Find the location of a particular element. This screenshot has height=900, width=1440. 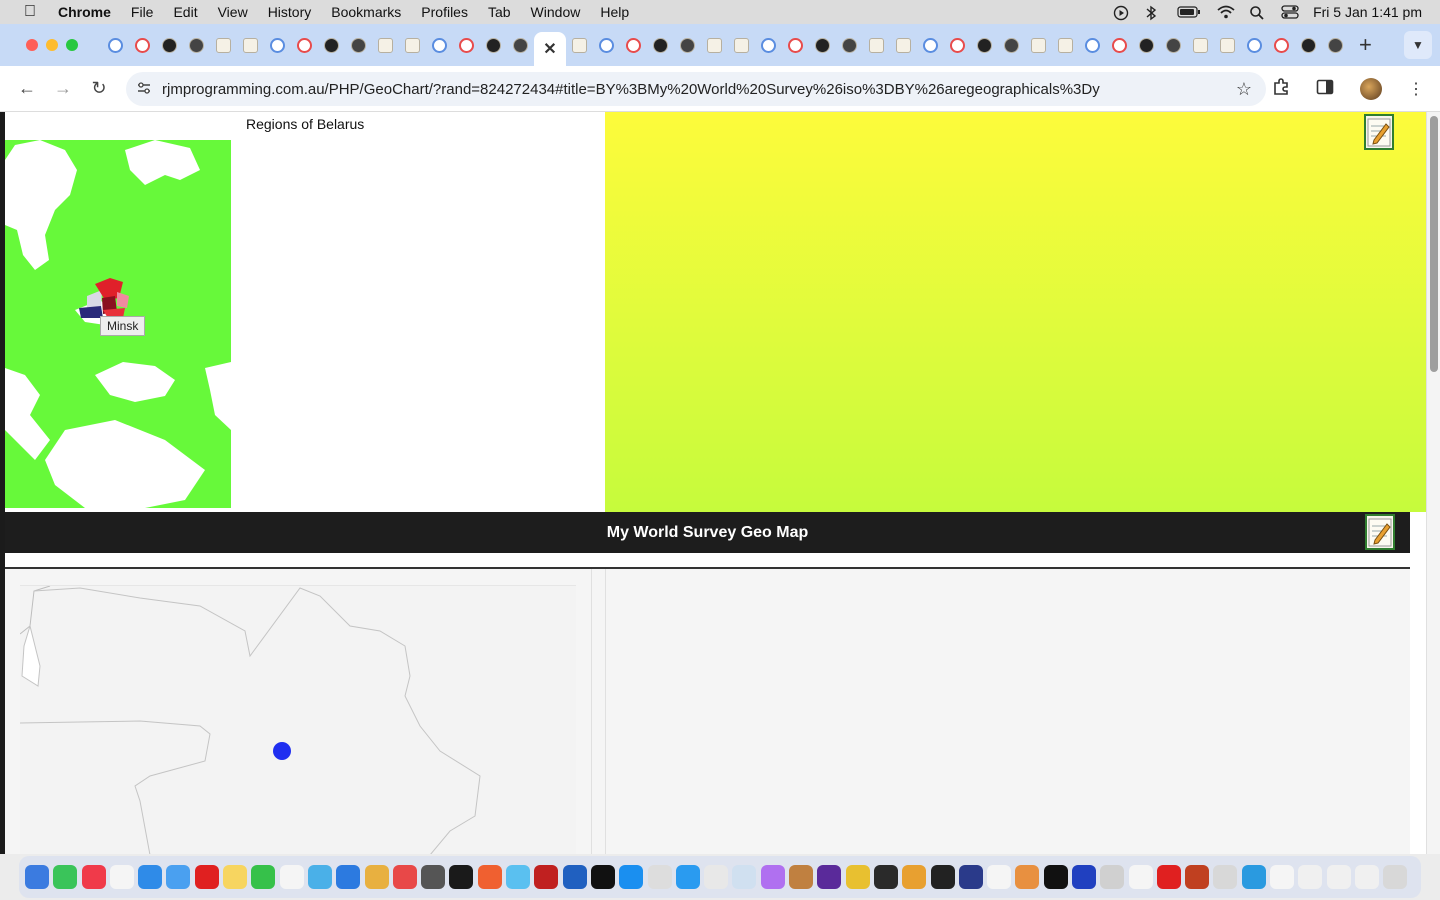

zoom-window-button is located at coordinates (72, 45).